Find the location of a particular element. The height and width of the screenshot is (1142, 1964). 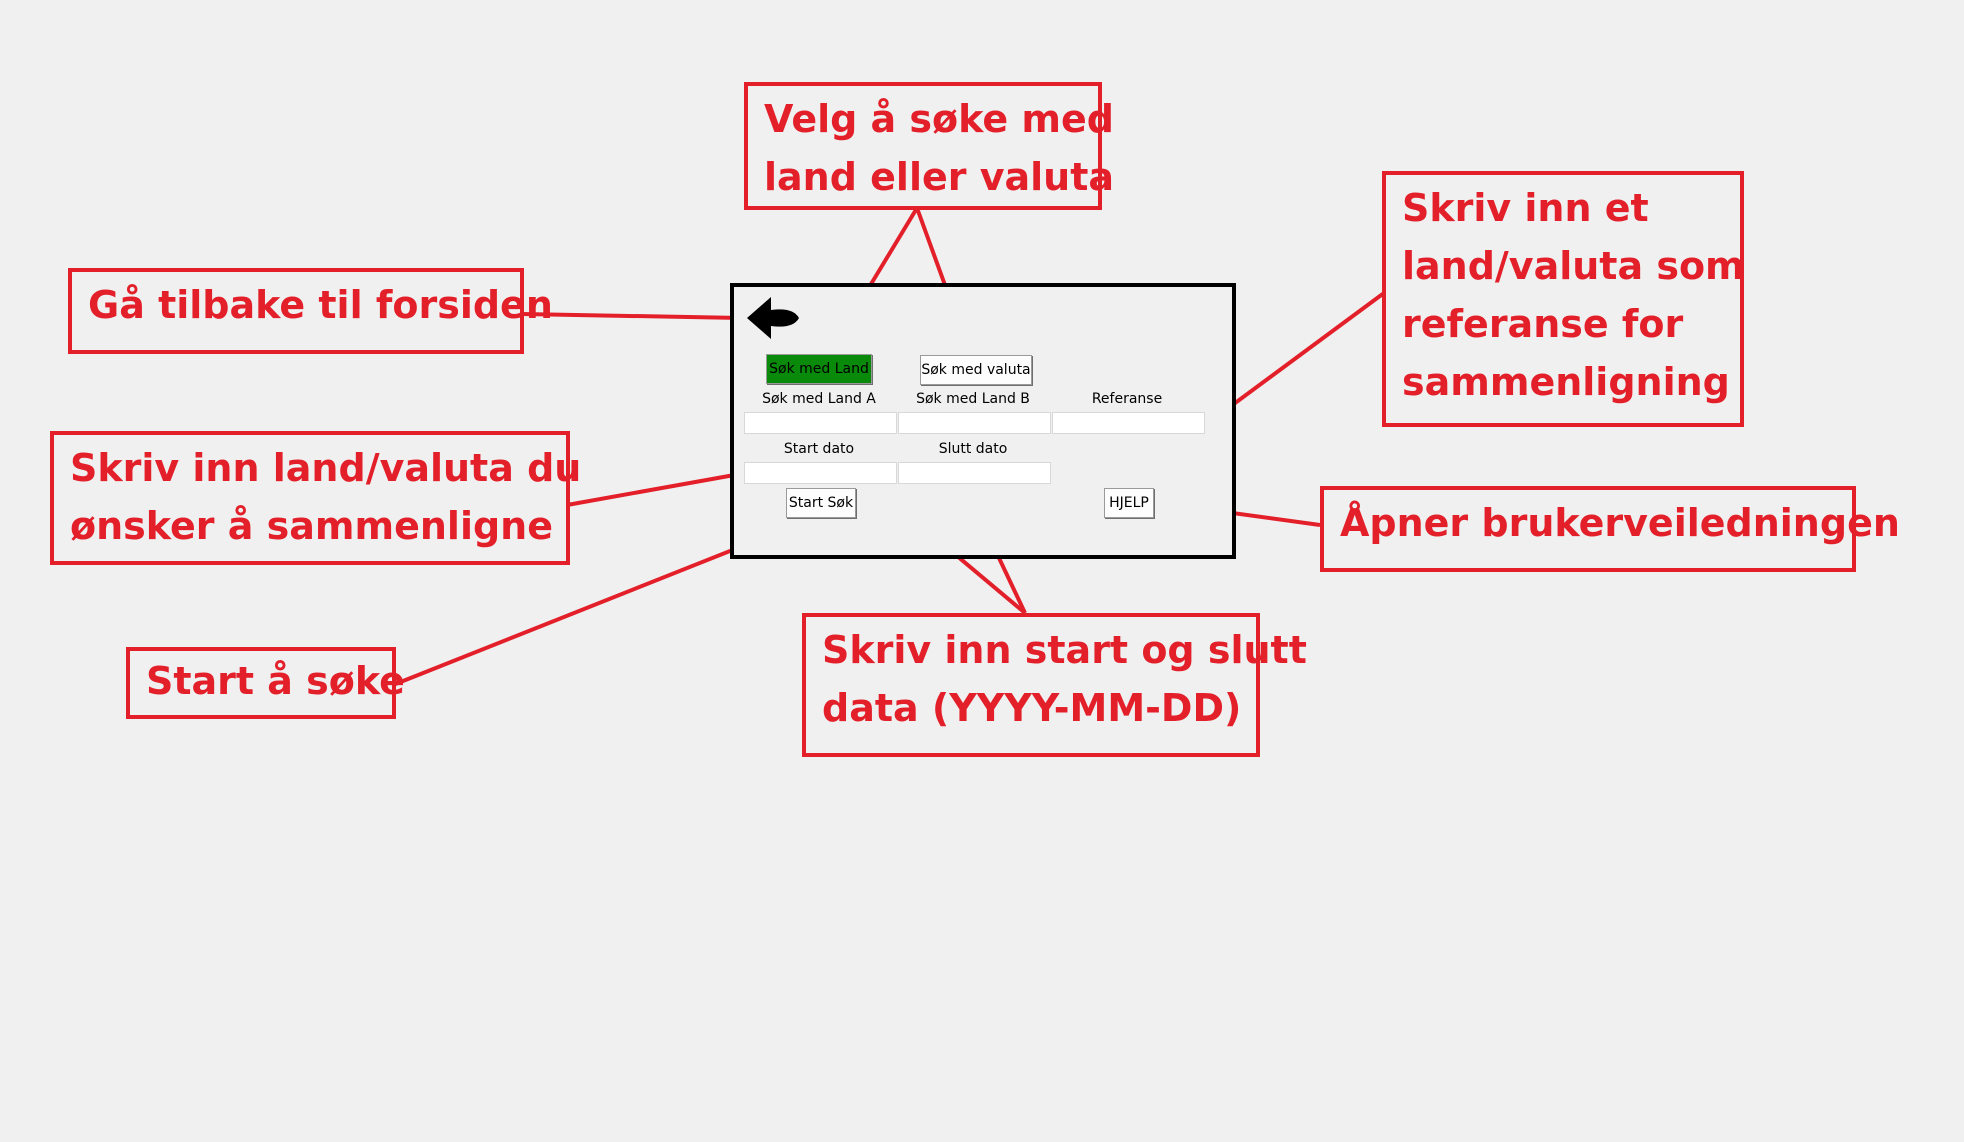

label-country-a: Søk med Land A is located at coordinates (819, 399).